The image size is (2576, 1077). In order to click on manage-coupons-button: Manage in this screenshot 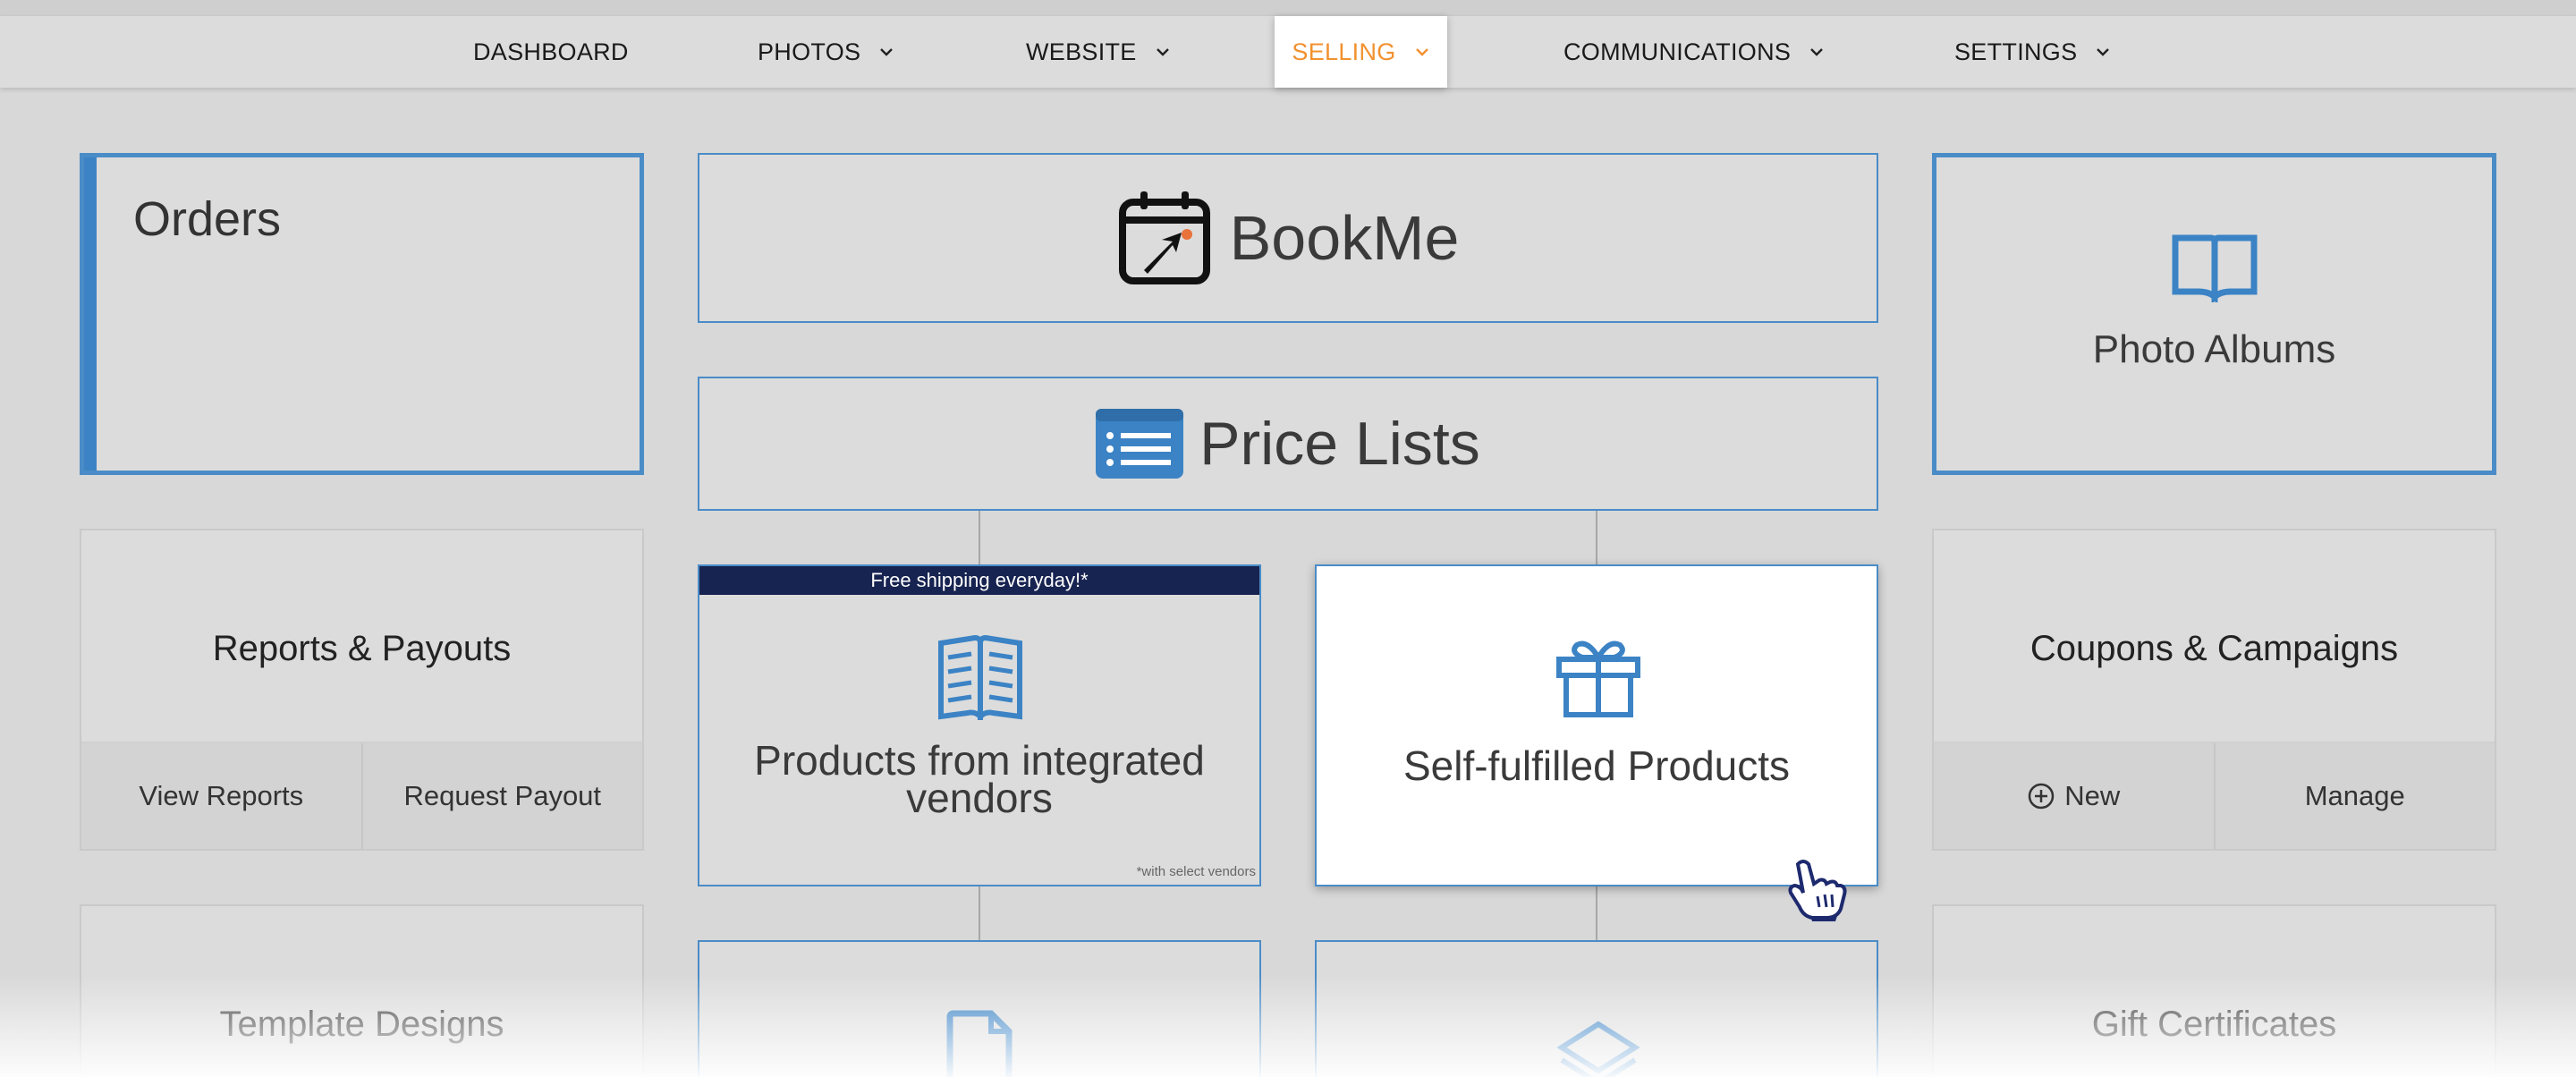, I will do `click(2354, 796)`.